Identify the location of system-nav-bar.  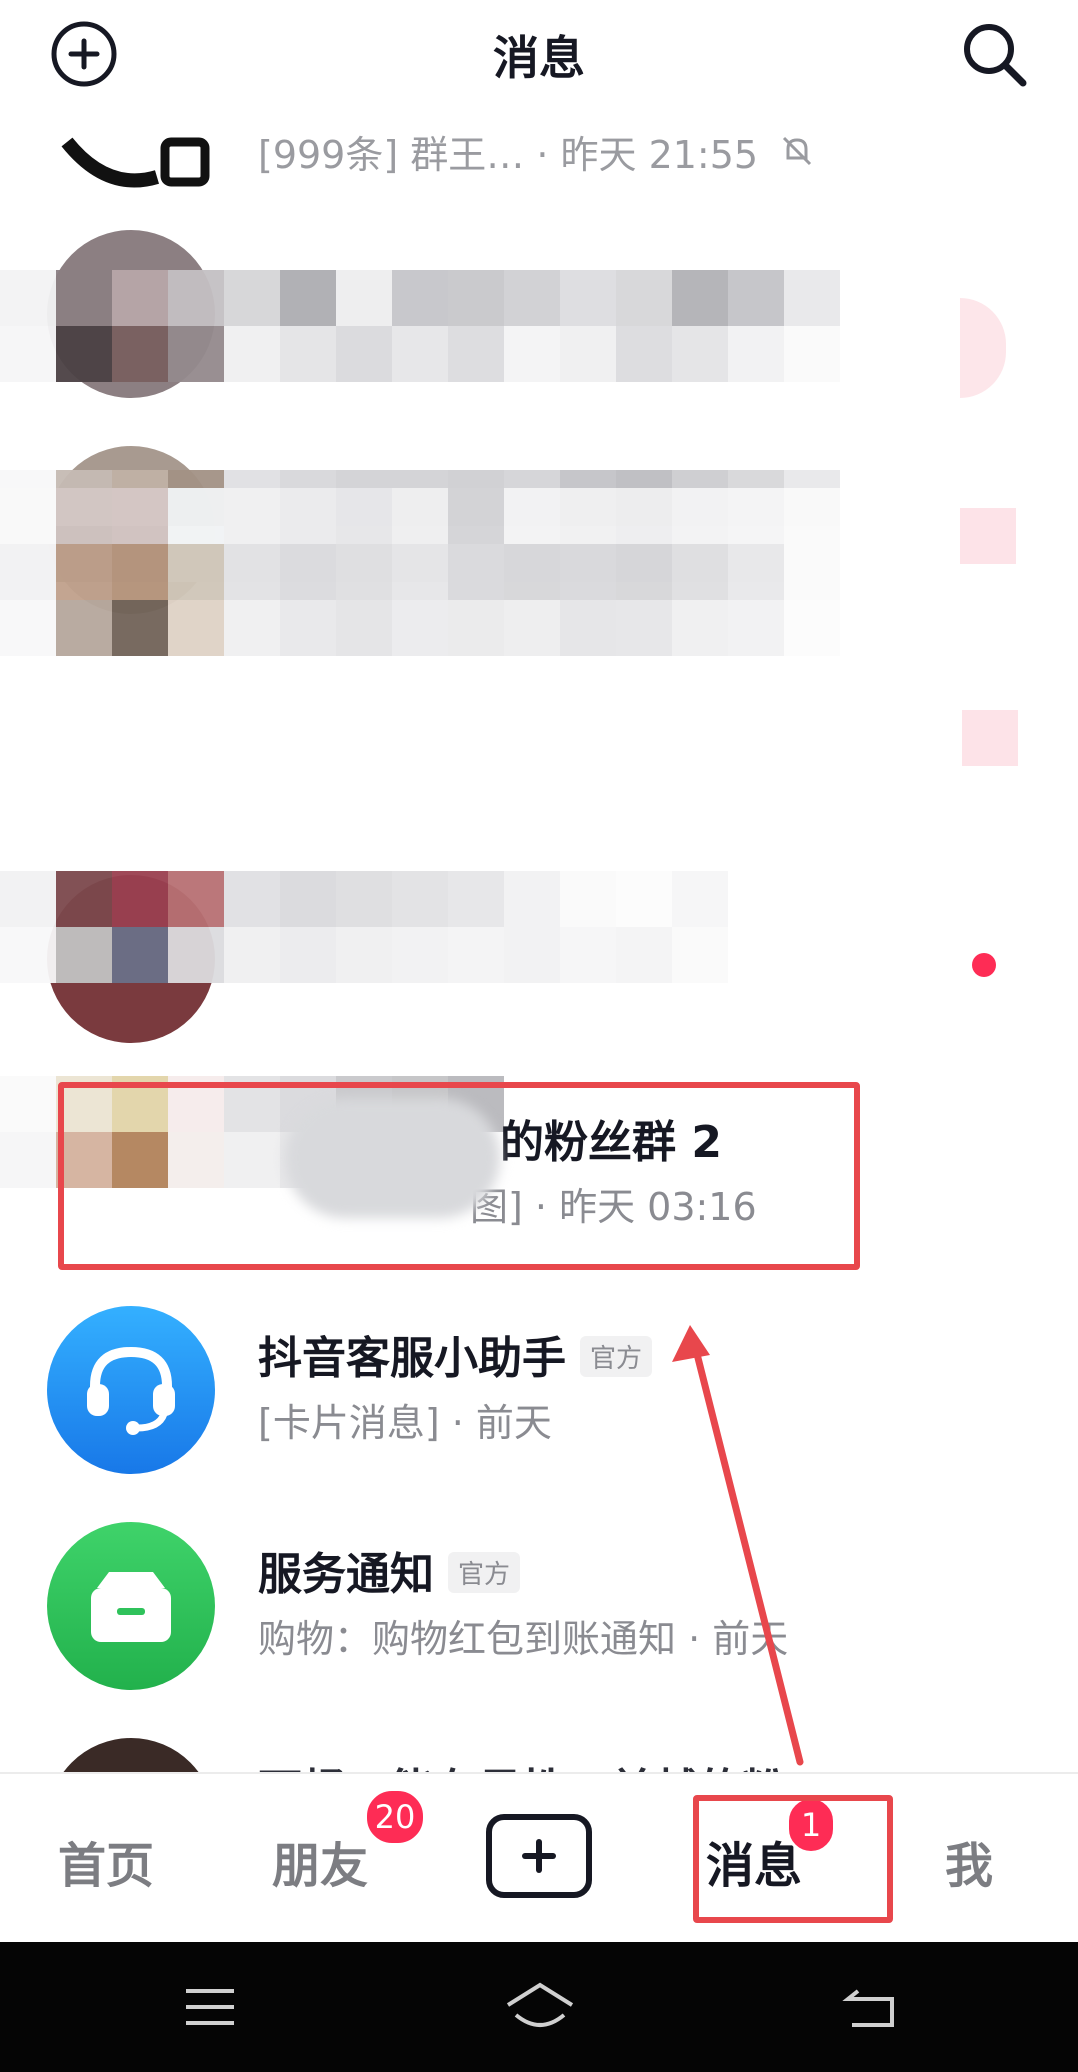
(539, 2007).